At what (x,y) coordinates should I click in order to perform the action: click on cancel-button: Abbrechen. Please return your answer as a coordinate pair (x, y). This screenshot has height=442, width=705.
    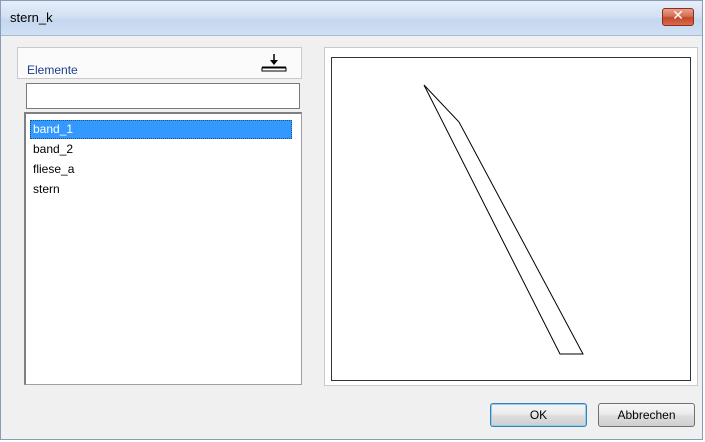
    Looking at the image, I should click on (646, 415).